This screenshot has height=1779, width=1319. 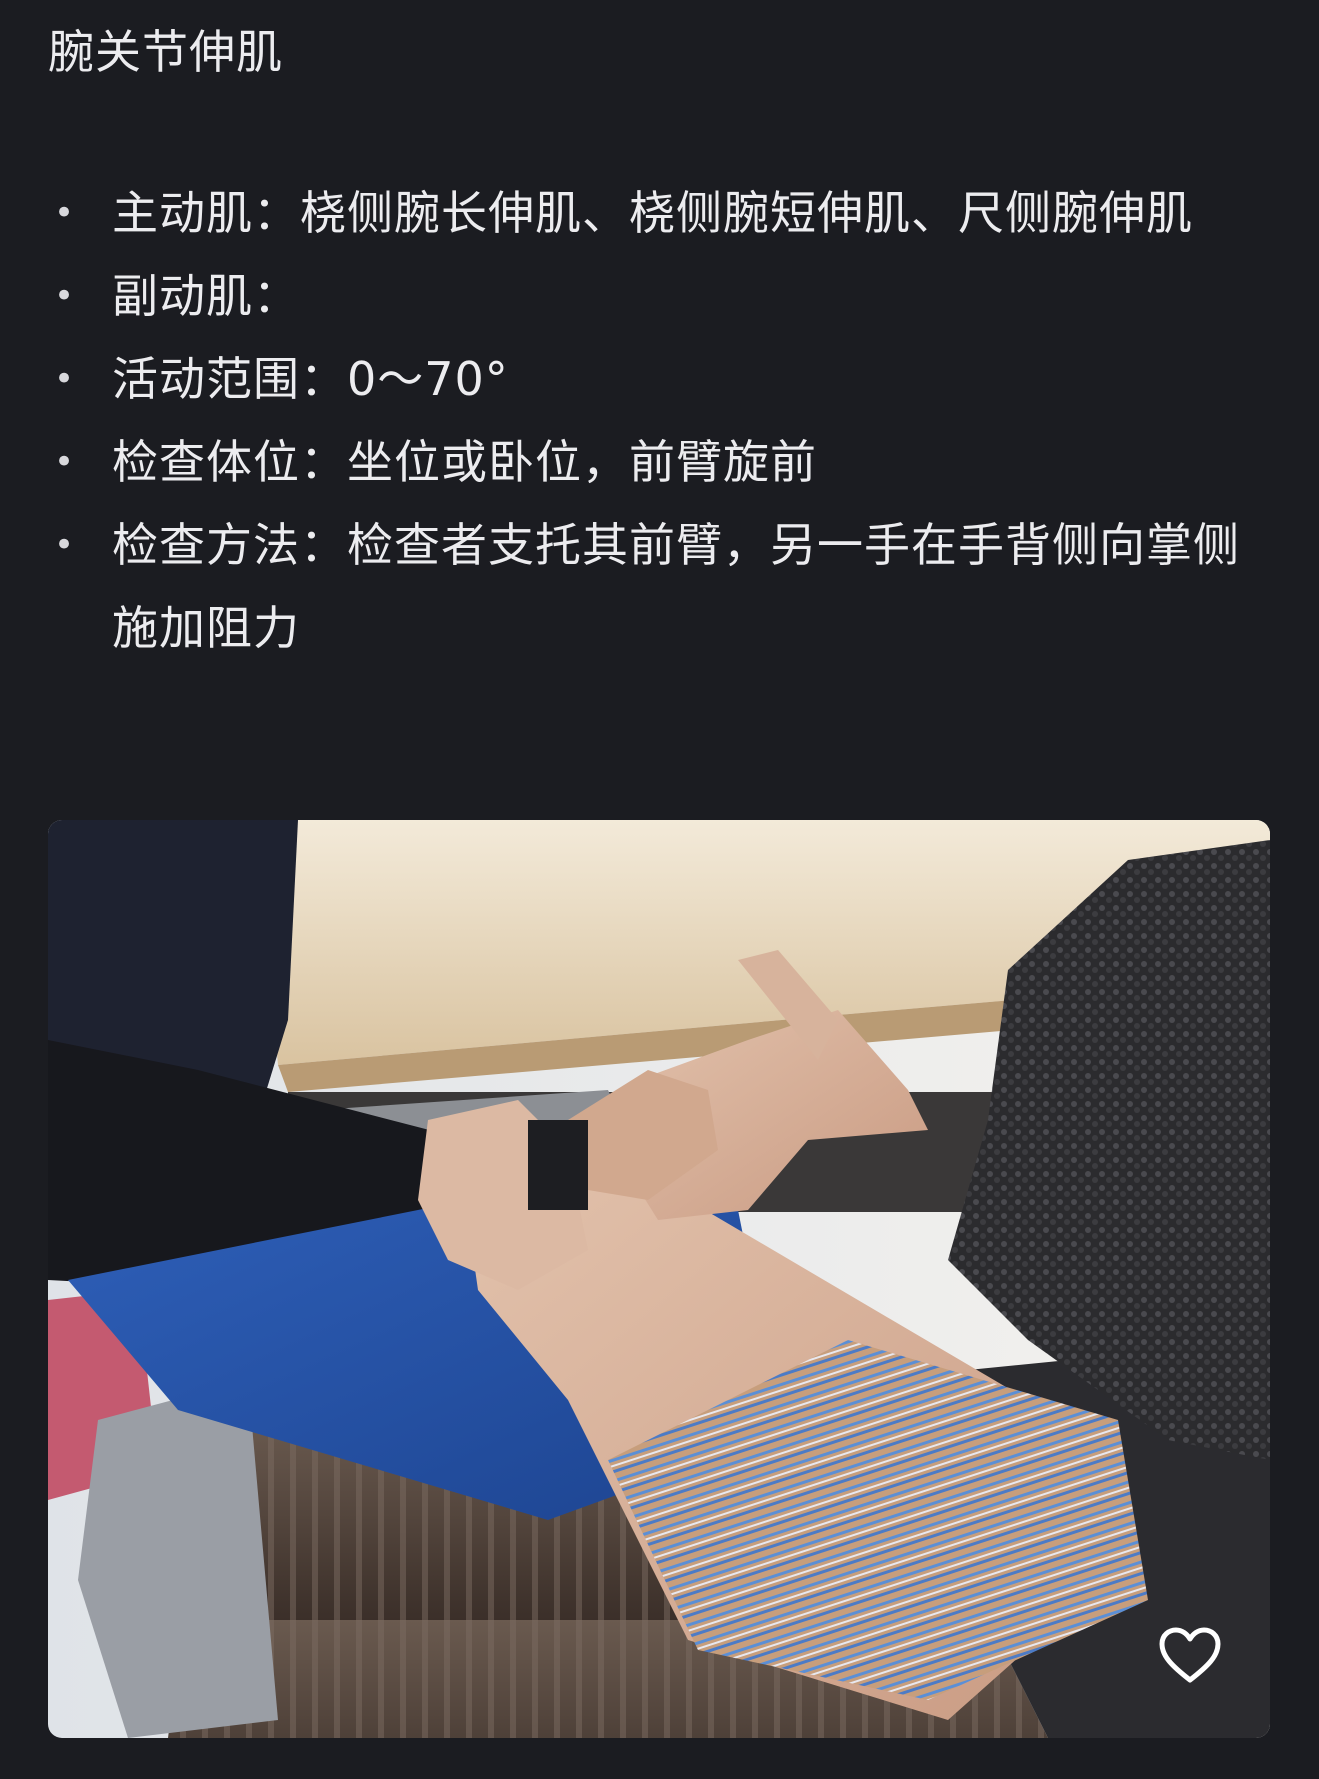 I want to click on list-item: • 副动肌：, so click(x=663, y=296).